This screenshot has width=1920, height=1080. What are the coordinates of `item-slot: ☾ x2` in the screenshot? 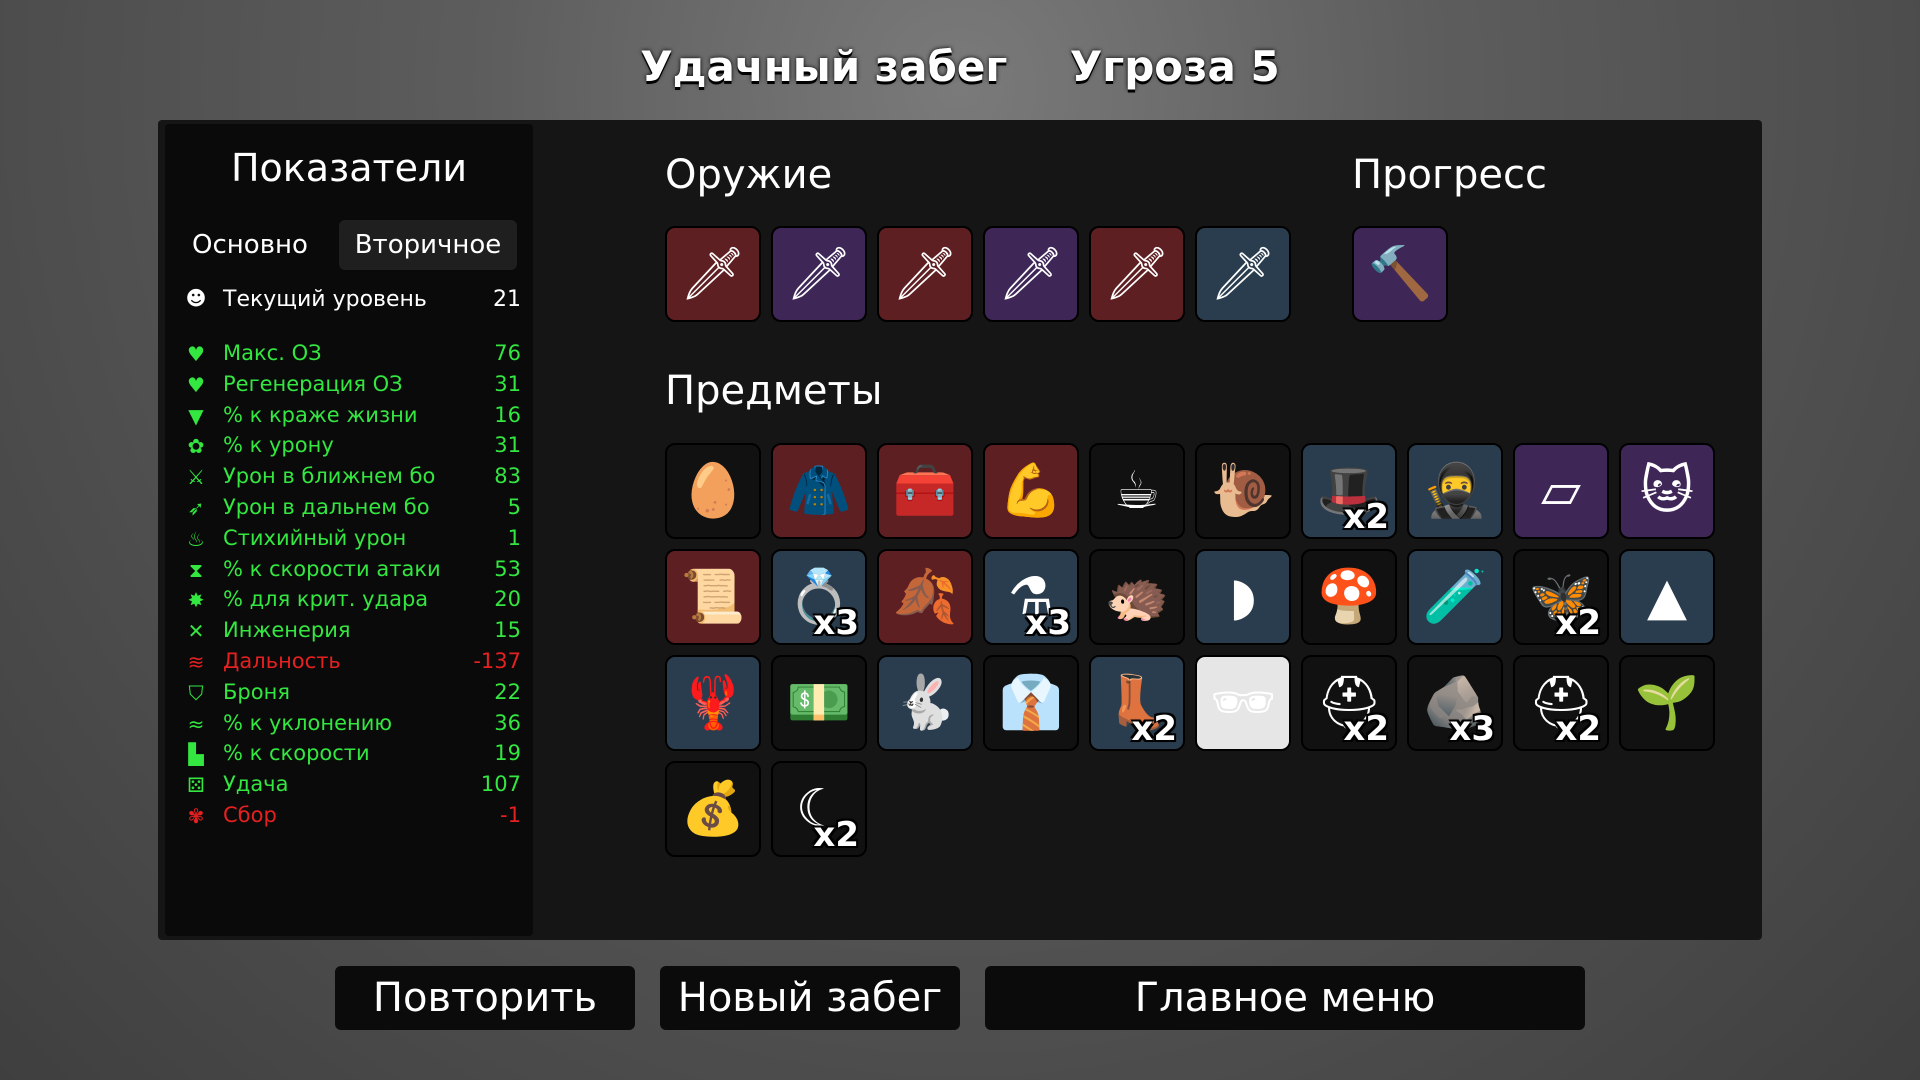 It's located at (819, 809).